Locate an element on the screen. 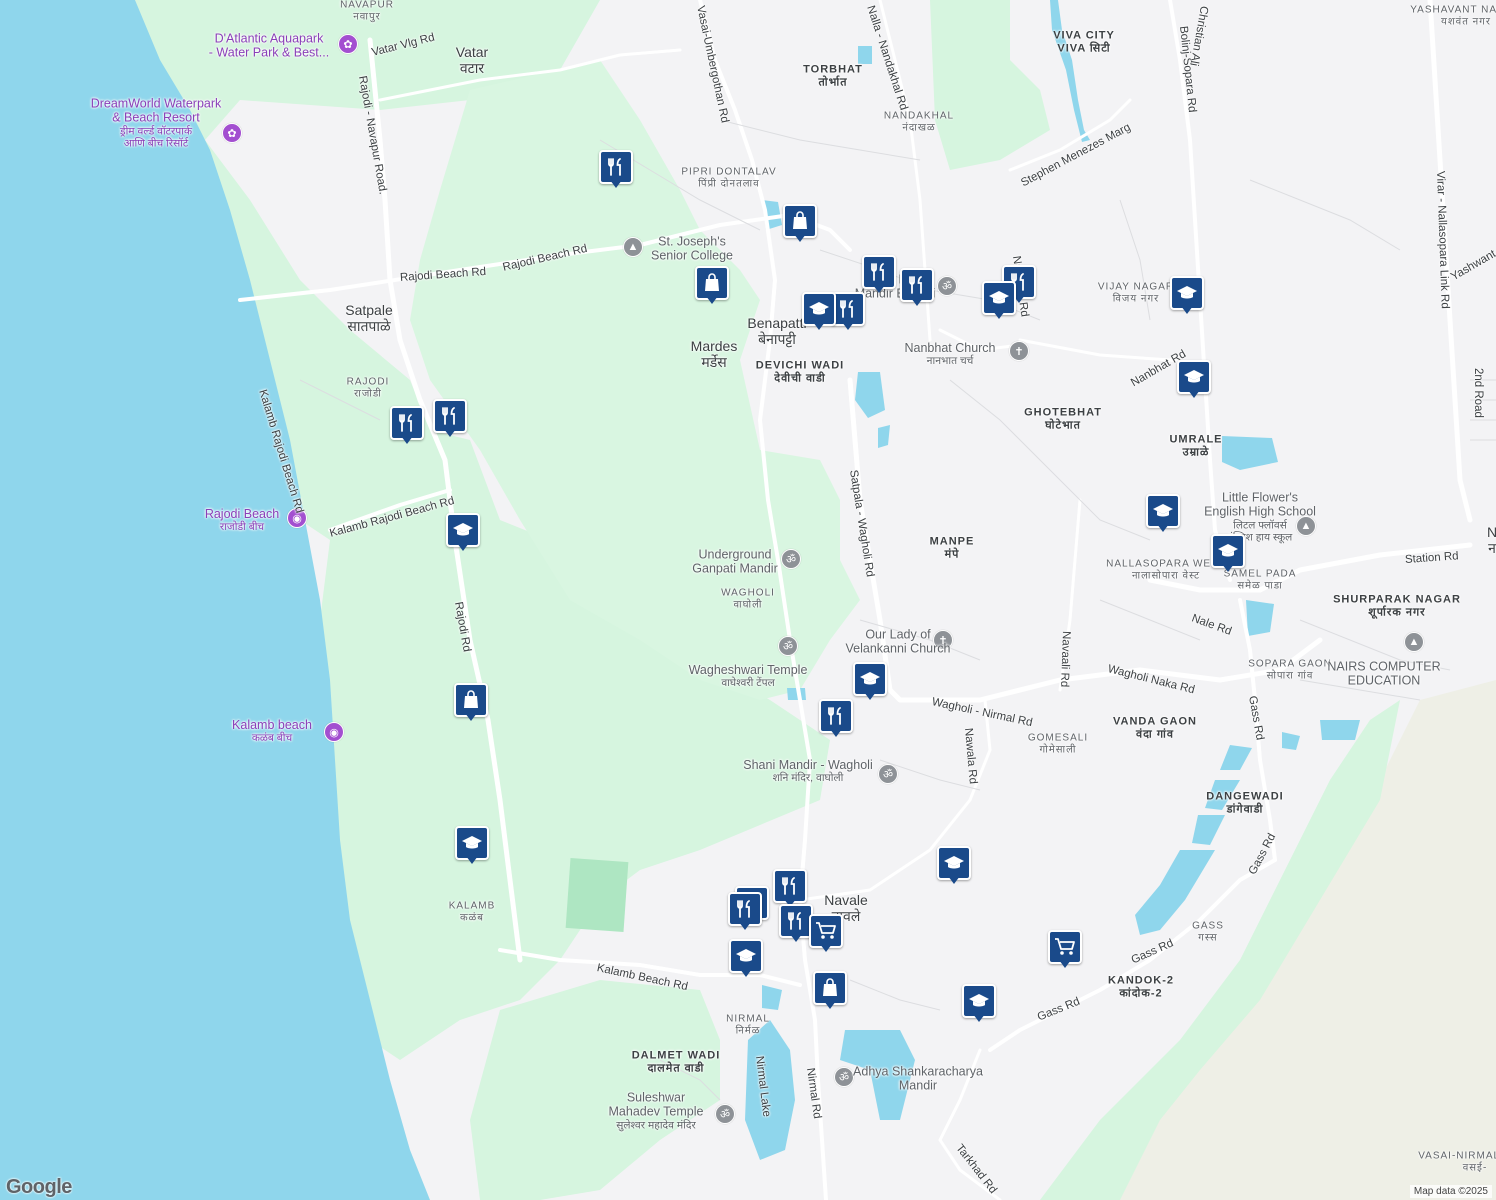  creek-vivacity is located at coordinates (1070, 71).